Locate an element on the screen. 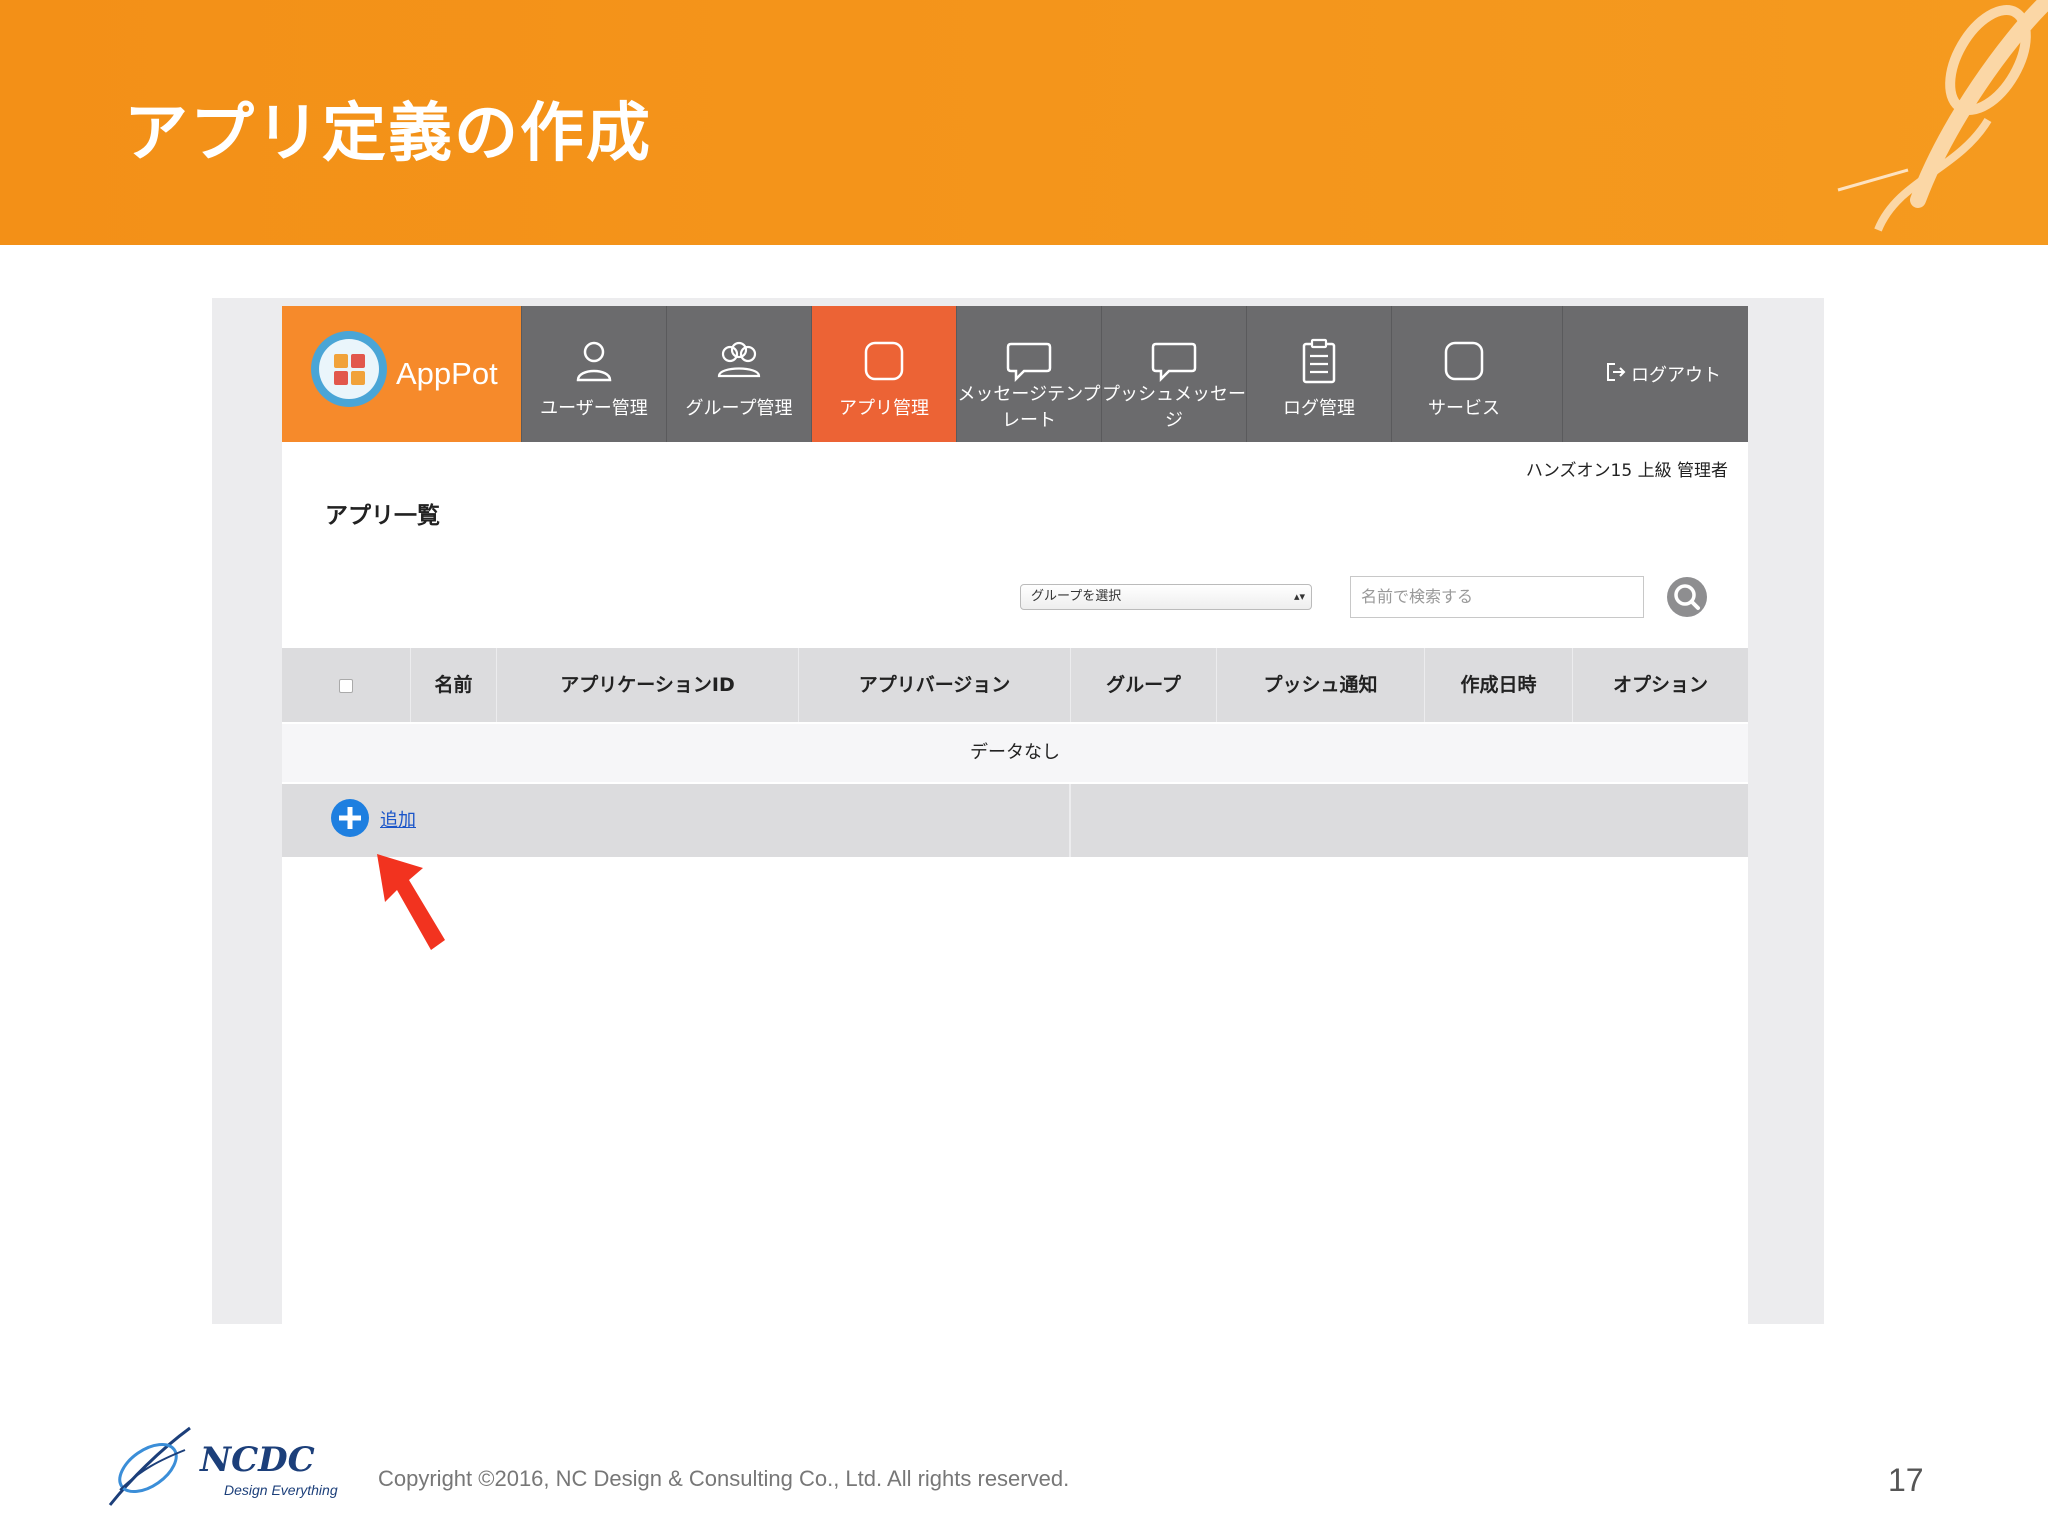 Image resolution: width=2048 pixels, height=1536 pixels. column-header-app-version: アプリバージョン is located at coordinates (934, 685).